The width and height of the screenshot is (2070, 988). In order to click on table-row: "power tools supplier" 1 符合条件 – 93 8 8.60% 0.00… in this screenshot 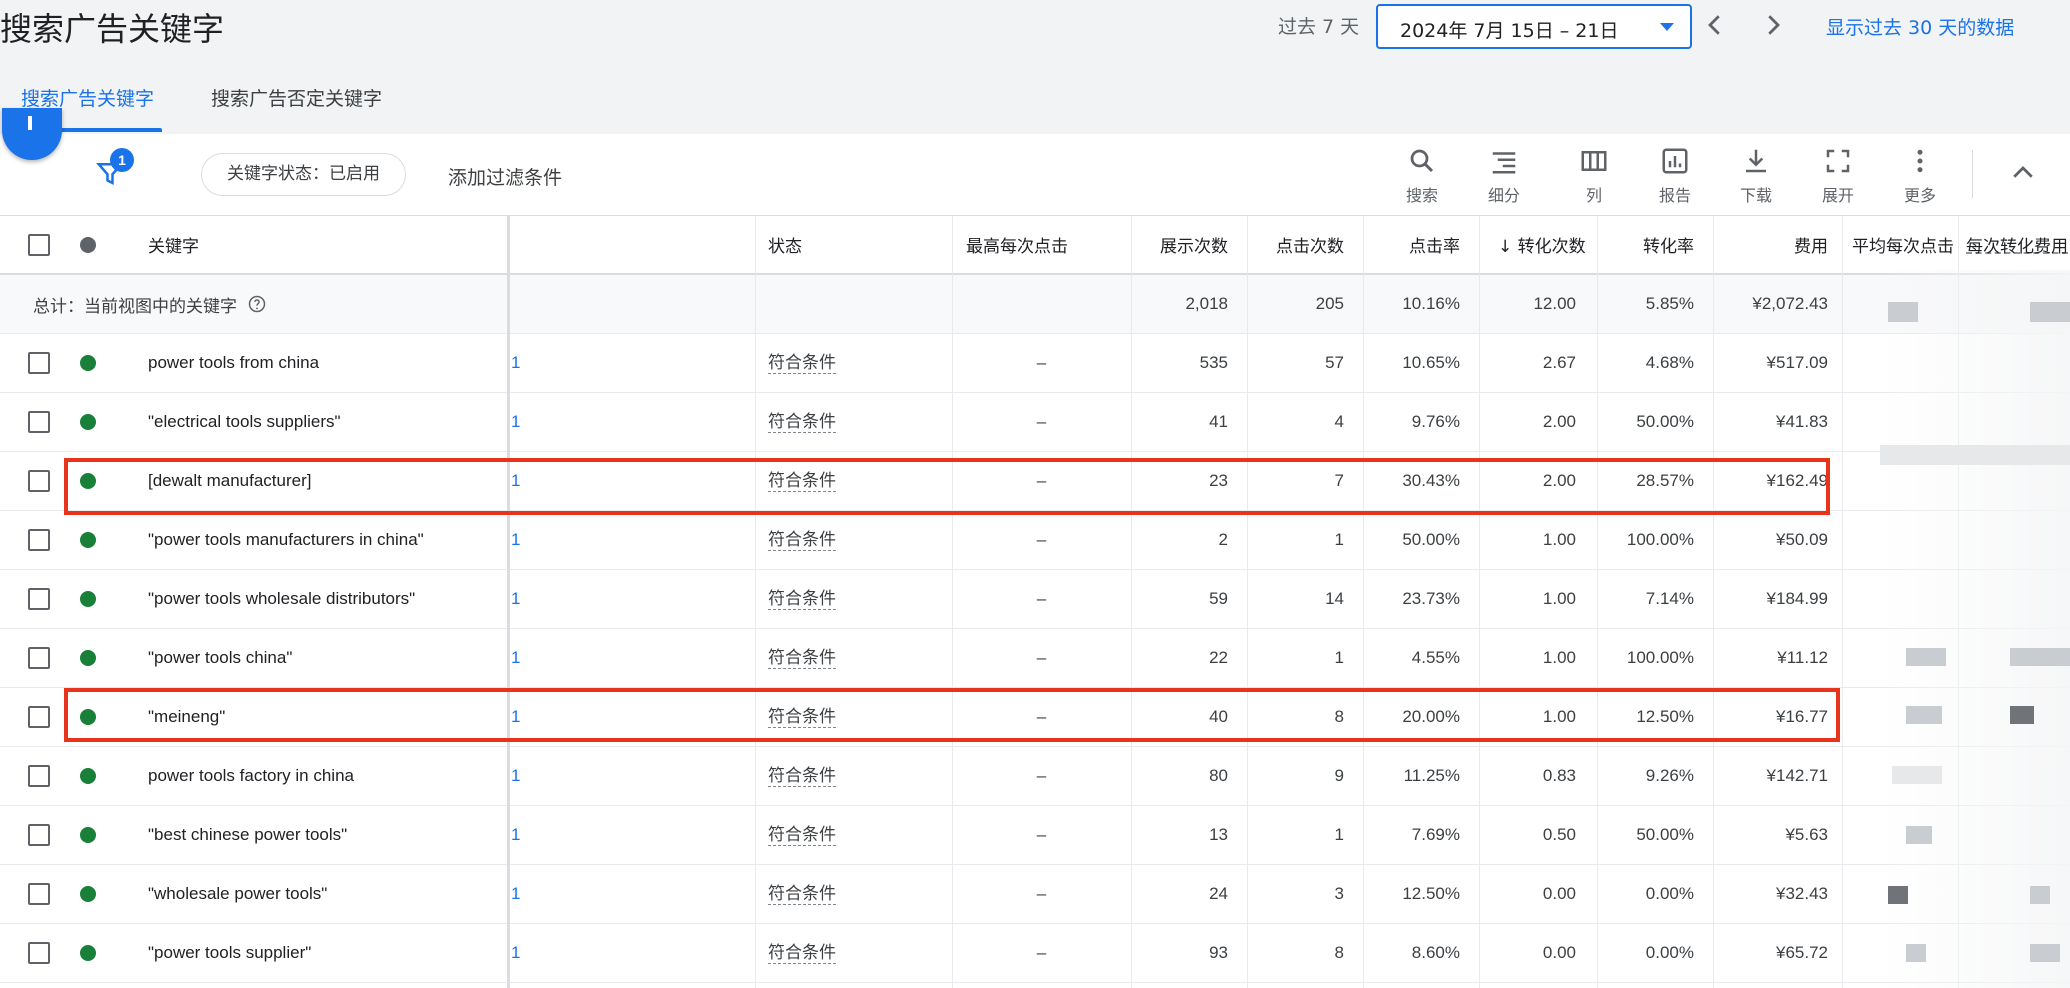, I will do `click(1035, 953)`.